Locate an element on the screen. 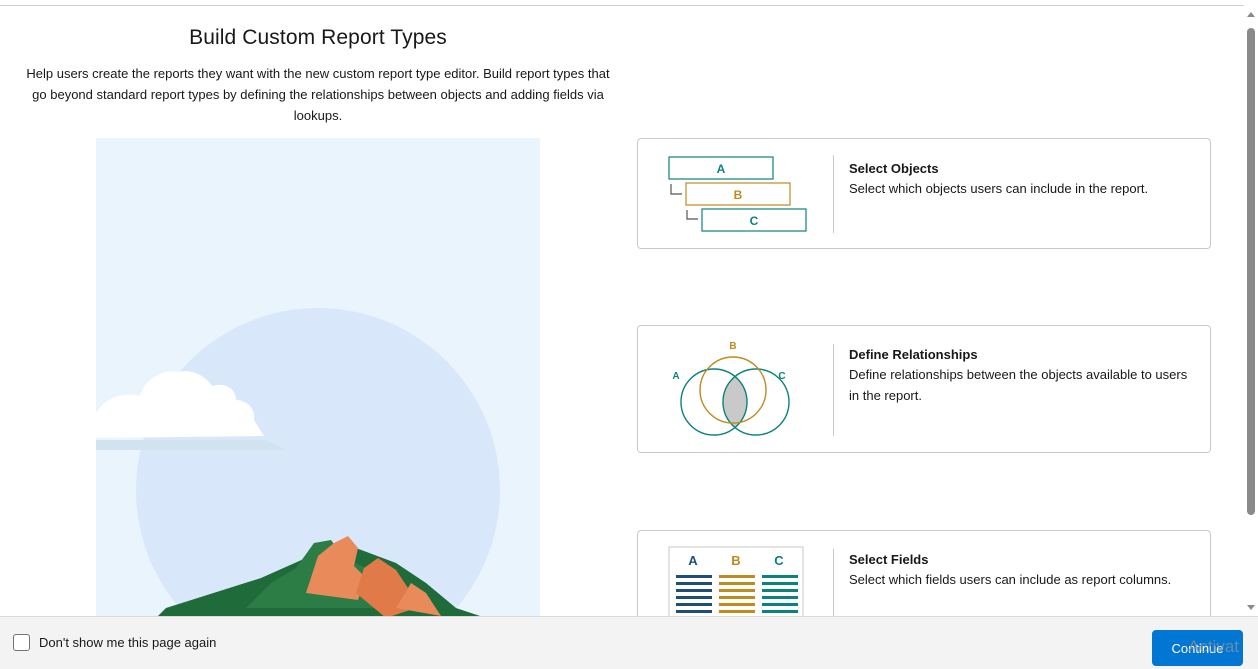  venn-c-label: C is located at coordinates (781, 376).